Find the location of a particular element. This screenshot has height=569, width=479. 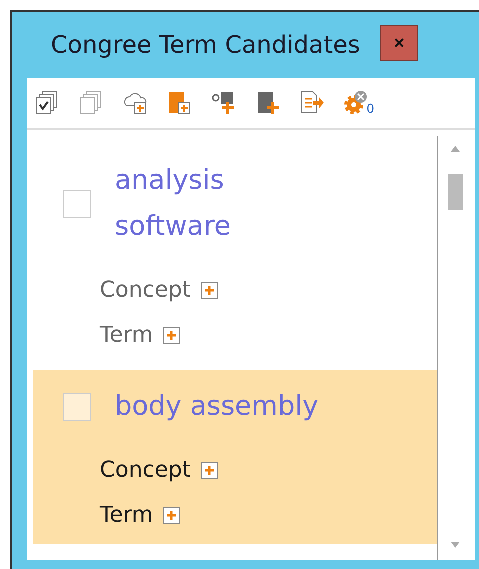

document-add-button is located at coordinates (268, 103).